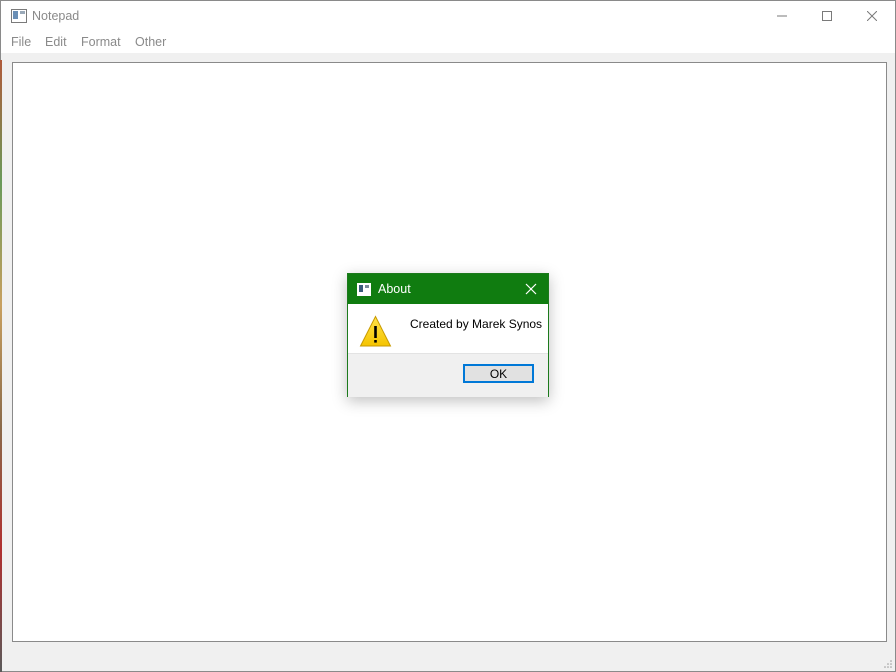 This screenshot has width=896, height=672. Describe the element at coordinates (448, 289) in the screenshot. I see `dialog-title-bar: About` at that location.